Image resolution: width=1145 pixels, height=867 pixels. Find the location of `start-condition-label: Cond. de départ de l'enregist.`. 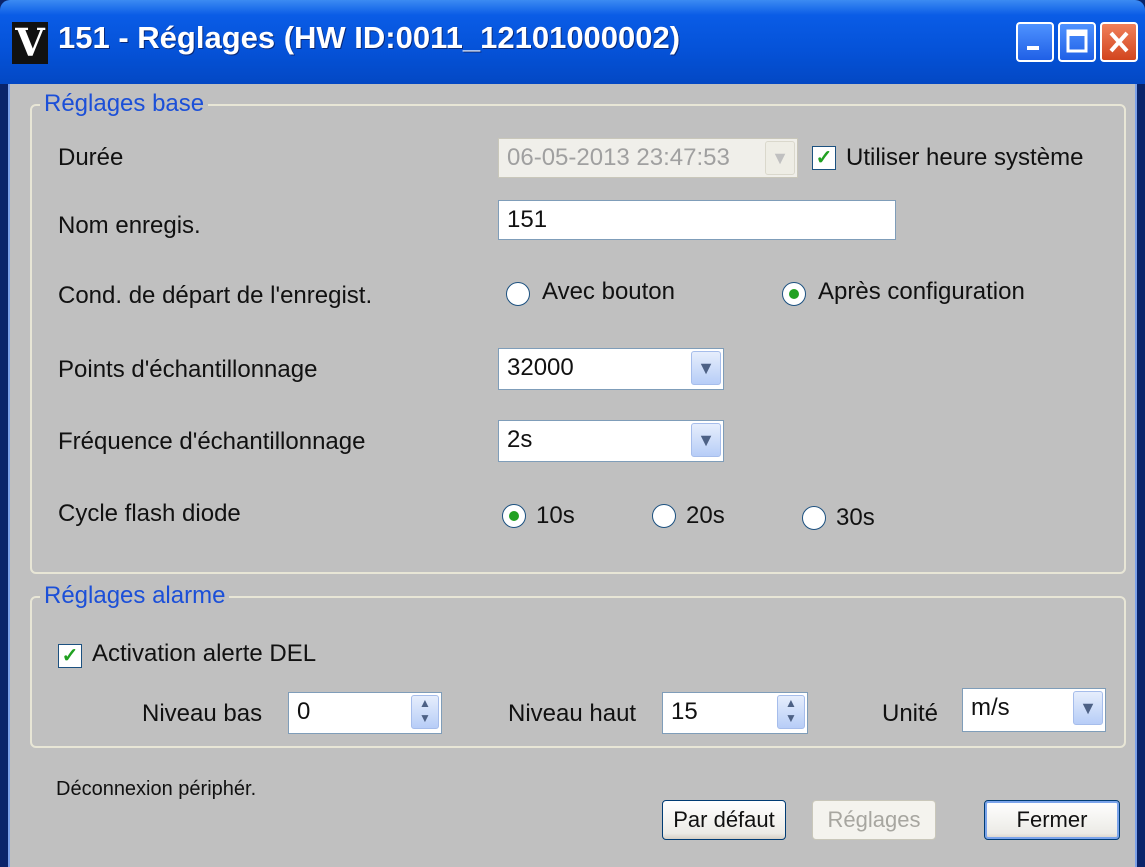

start-condition-label: Cond. de départ de l'enregist. is located at coordinates (215, 295).